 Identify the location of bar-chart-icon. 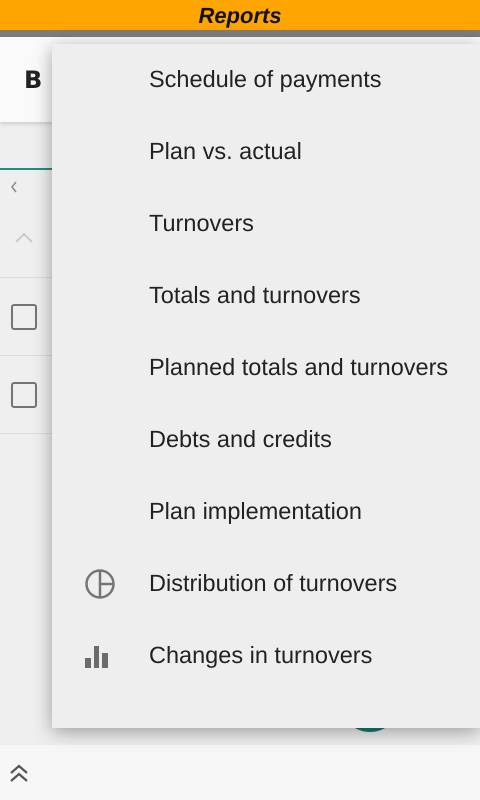
(97, 656).